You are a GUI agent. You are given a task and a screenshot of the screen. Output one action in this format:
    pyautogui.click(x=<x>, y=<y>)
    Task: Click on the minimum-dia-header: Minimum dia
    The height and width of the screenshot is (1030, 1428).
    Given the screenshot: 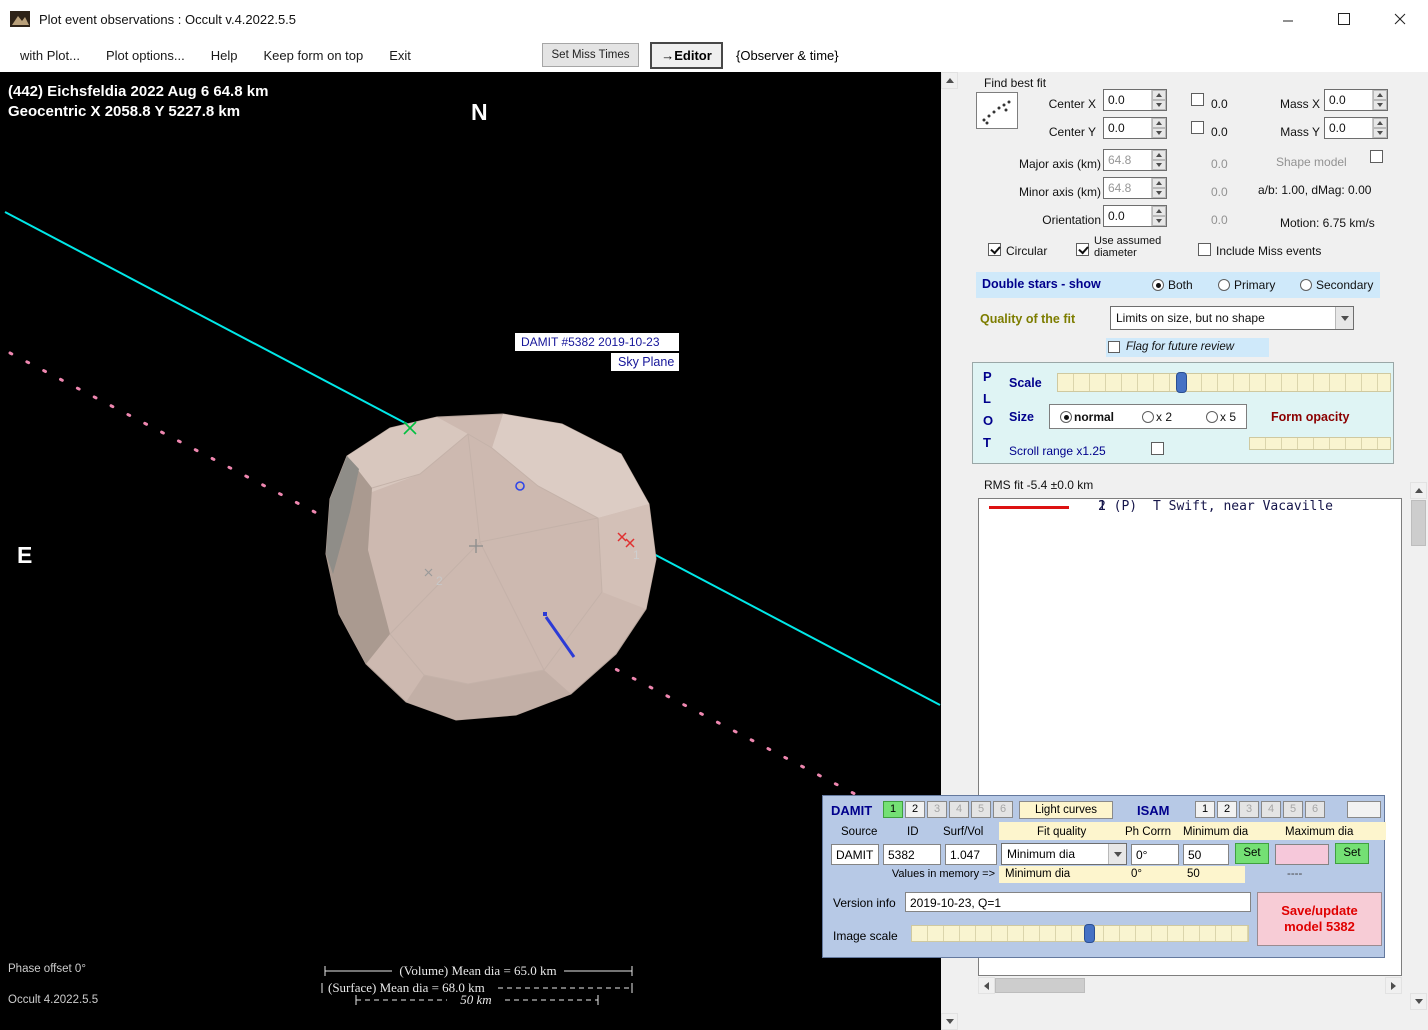 What is the action you would take?
    pyautogui.click(x=1216, y=832)
    